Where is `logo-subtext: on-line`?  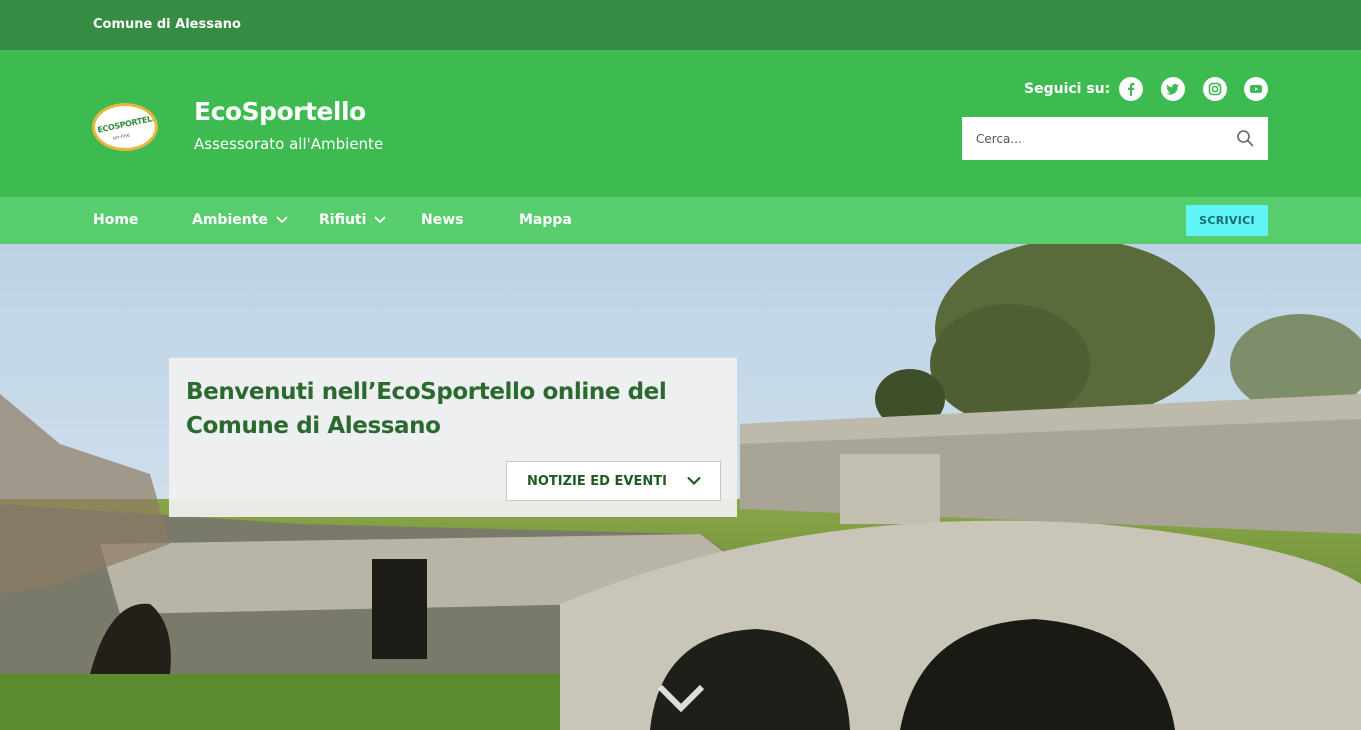 logo-subtext: on-line is located at coordinates (121, 137).